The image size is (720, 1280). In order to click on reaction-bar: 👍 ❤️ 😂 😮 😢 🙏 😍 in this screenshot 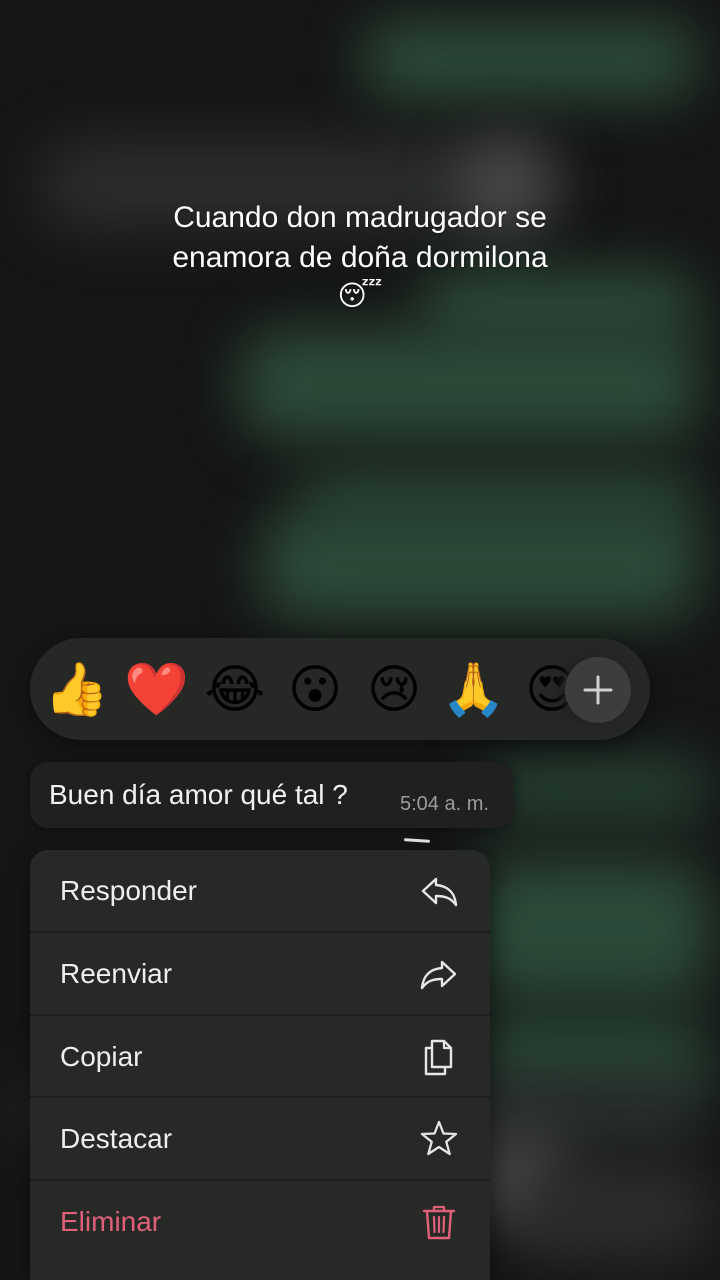, I will do `click(340, 689)`.